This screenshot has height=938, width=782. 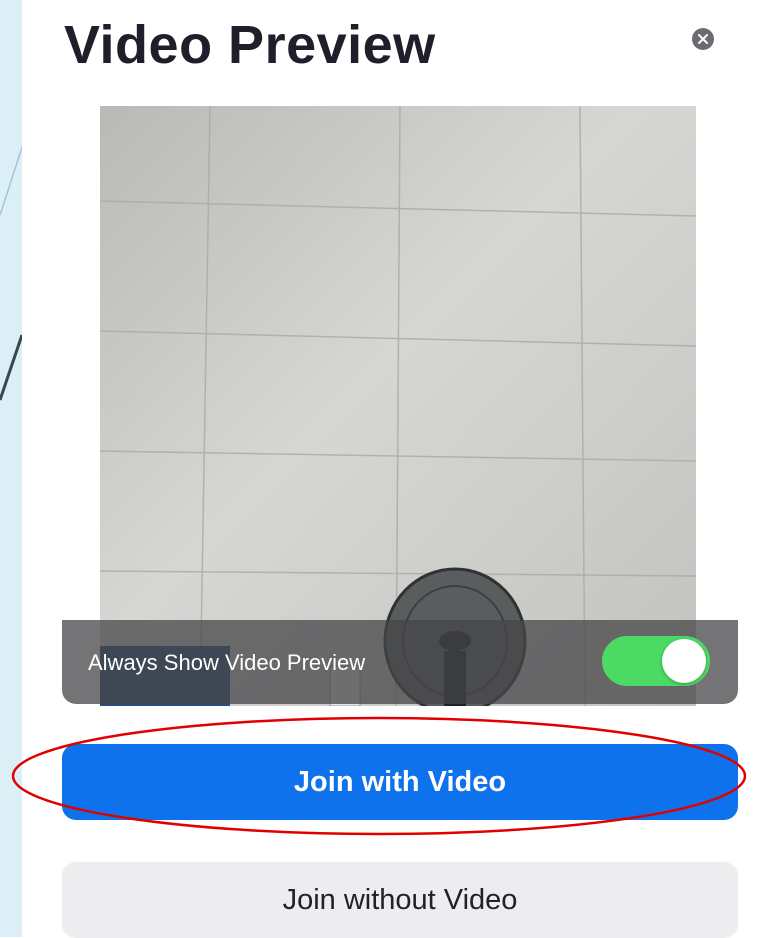 What do you see at coordinates (400, 782) in the screenshot?
I see `join-with-video-button: Join with Video` at bounding box center [400, 782].